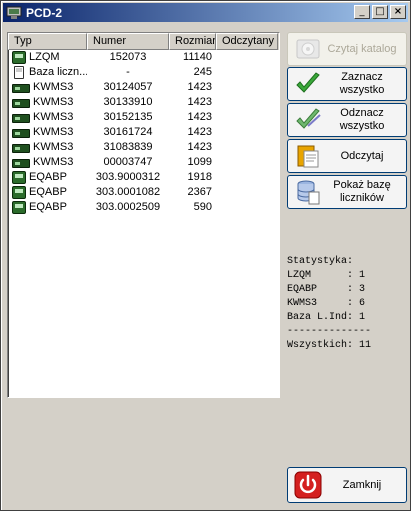  I want to click on checkmark-faded-icon, so click(308, 120).